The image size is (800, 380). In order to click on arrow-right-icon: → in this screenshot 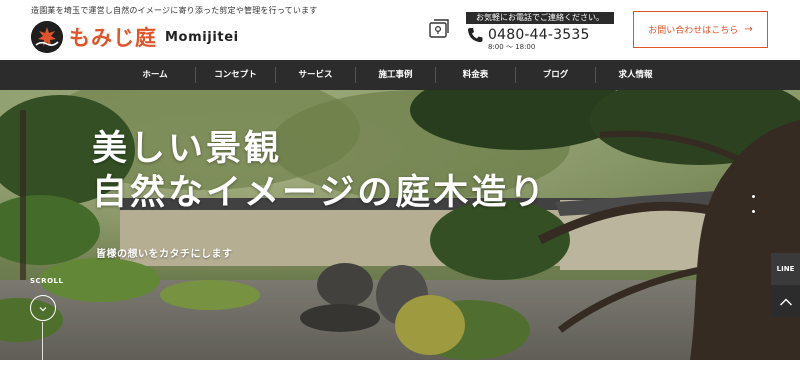, I will do `click(748, 29)`.